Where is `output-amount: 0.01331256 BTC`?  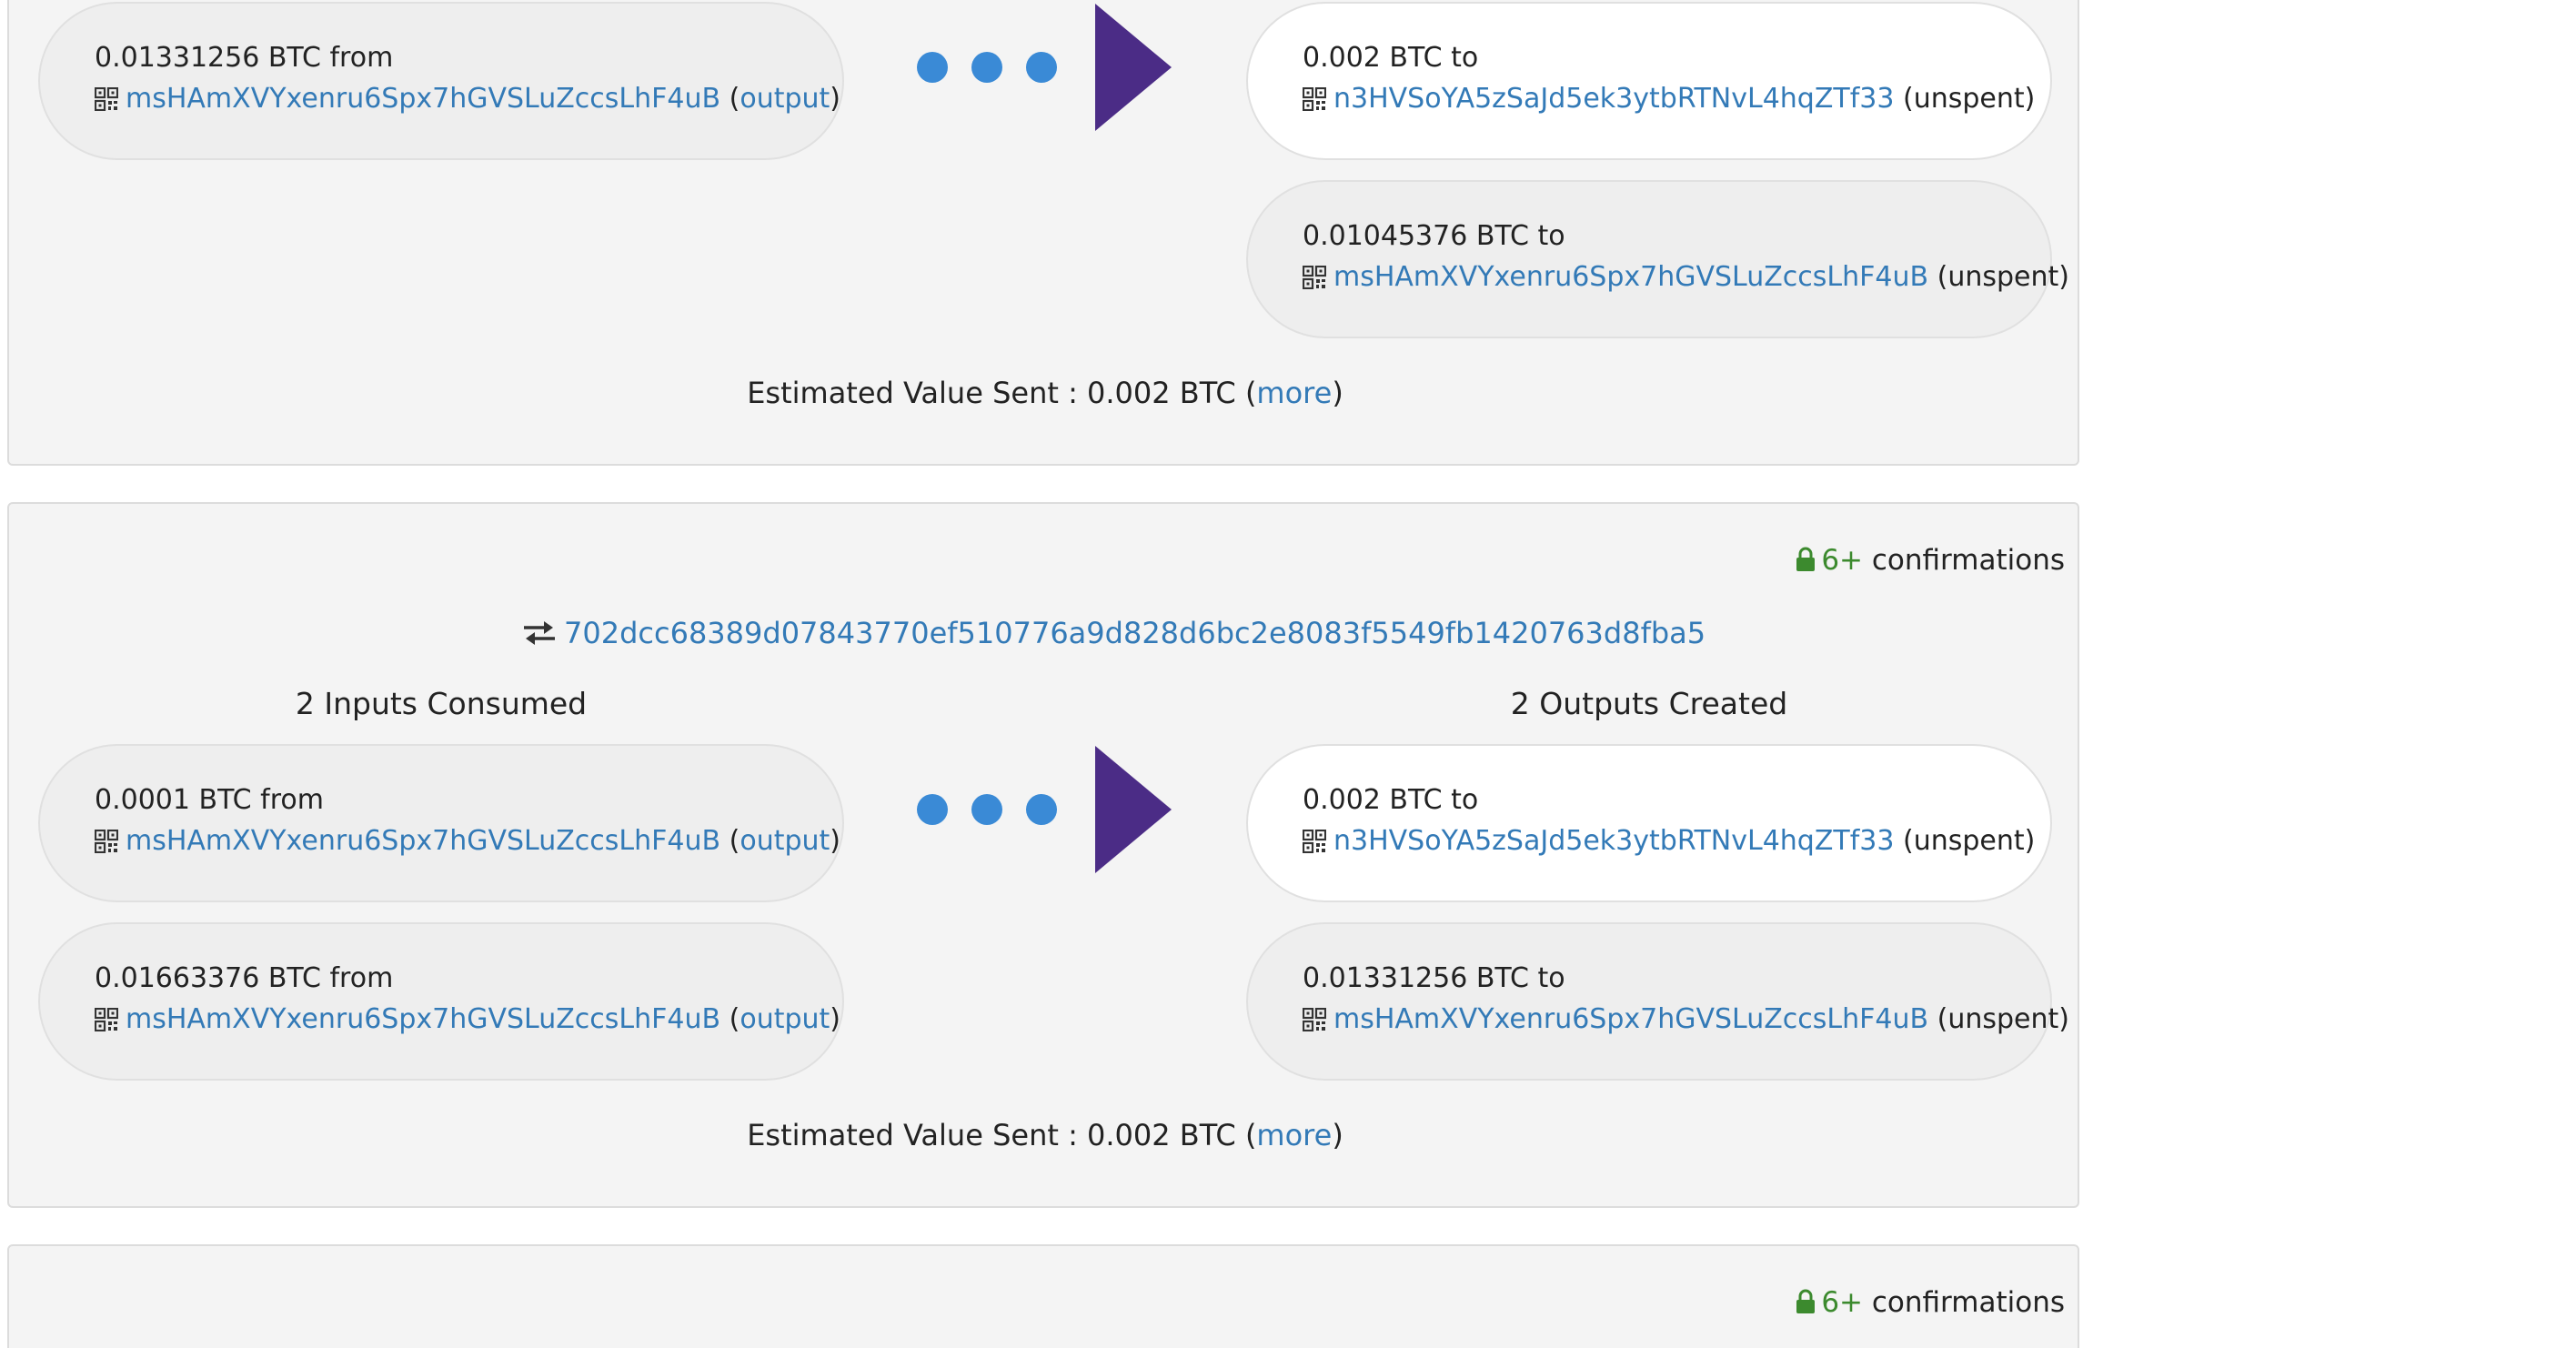
output-amount: 0.01331256 BTC is located at coordinates (1416, 978).